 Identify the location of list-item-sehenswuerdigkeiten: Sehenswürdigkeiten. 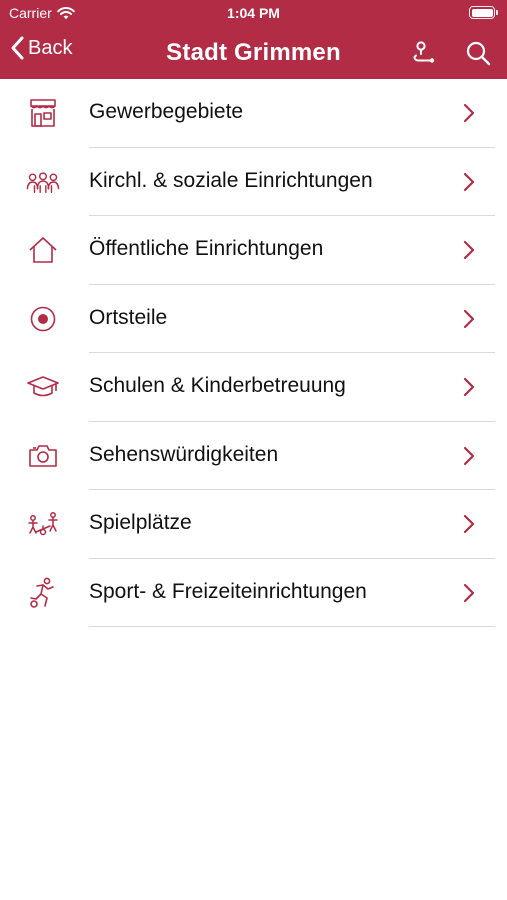
(253, 456).